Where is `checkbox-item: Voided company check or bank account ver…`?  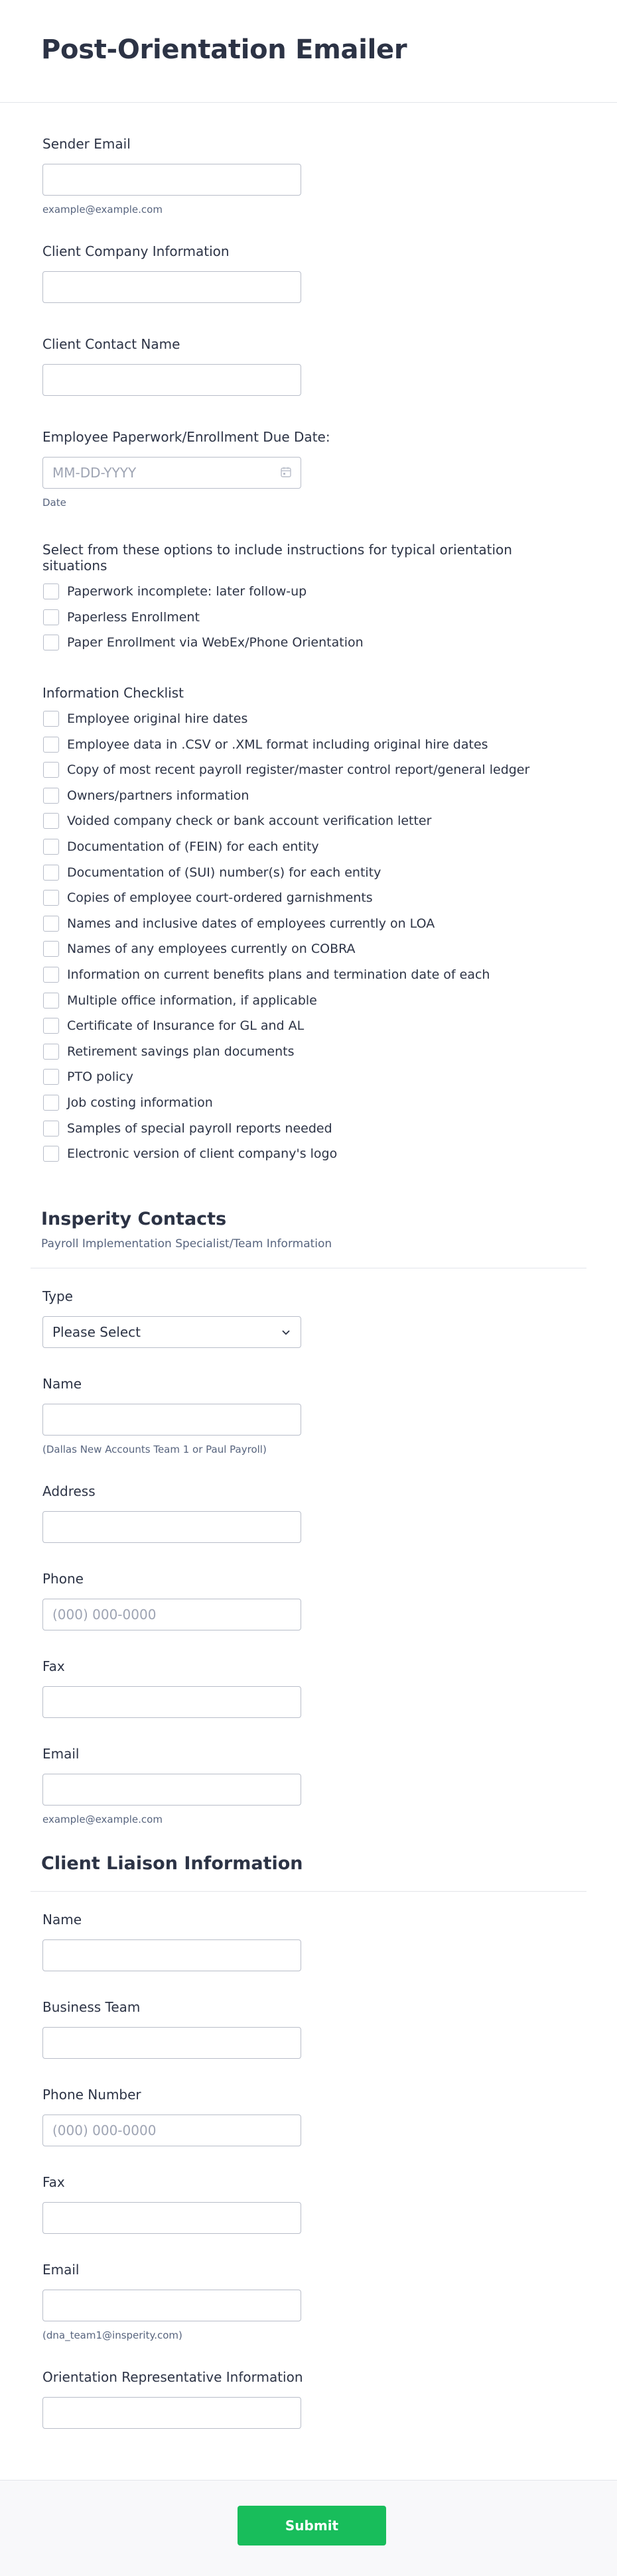 checkbox-item: Voided company check or bank account ver… is located at coordinates (308, 821).